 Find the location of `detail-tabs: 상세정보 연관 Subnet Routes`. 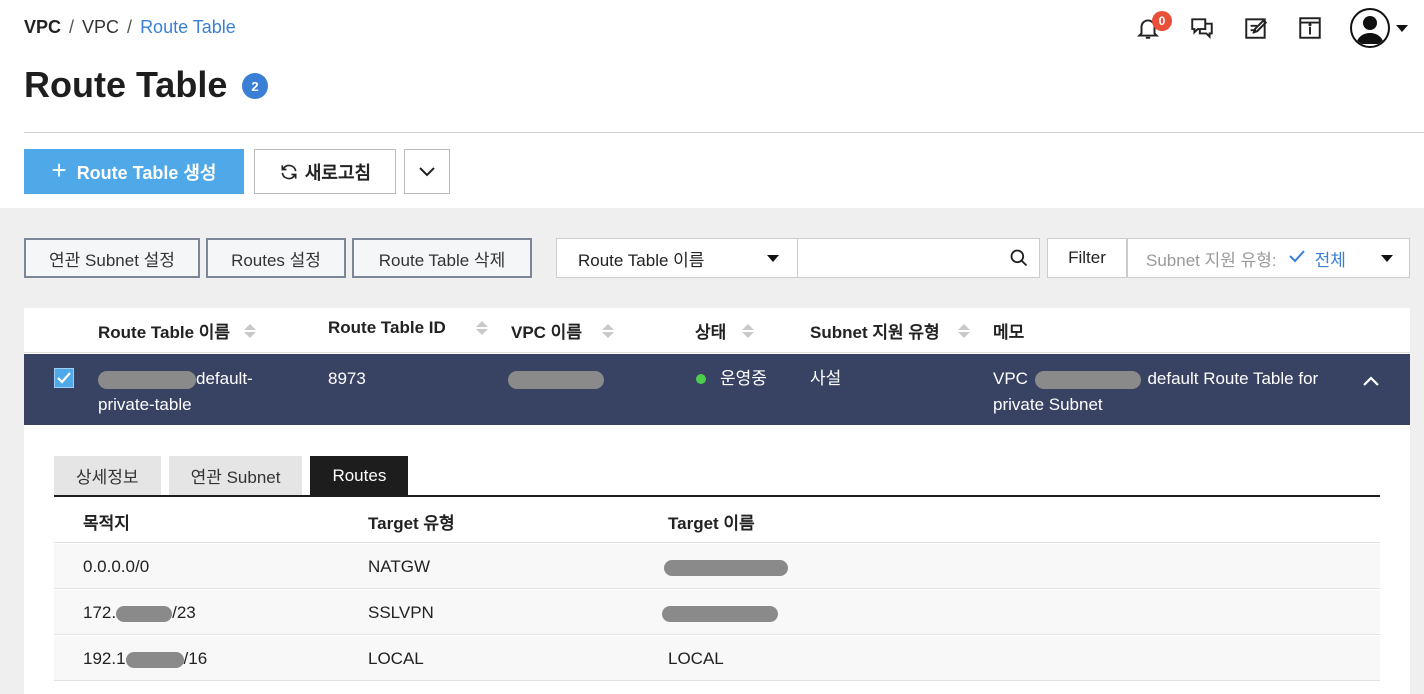

detail-tabs: 상세정보 연관 Subnet Routes is located at coordinates (231, 475).